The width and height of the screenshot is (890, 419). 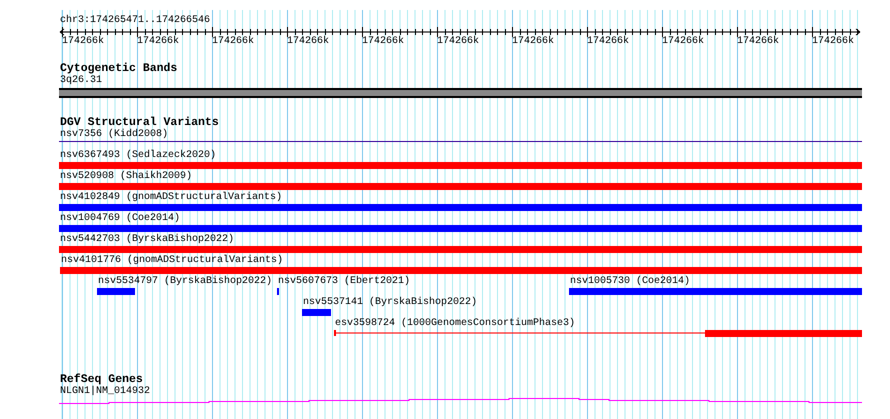 What do you see at coordinates (185, 281) in the screenshot?
I see `variant-label: nsv5534797 (ByrskaBishop2022)` at bounding box center [185, 281].